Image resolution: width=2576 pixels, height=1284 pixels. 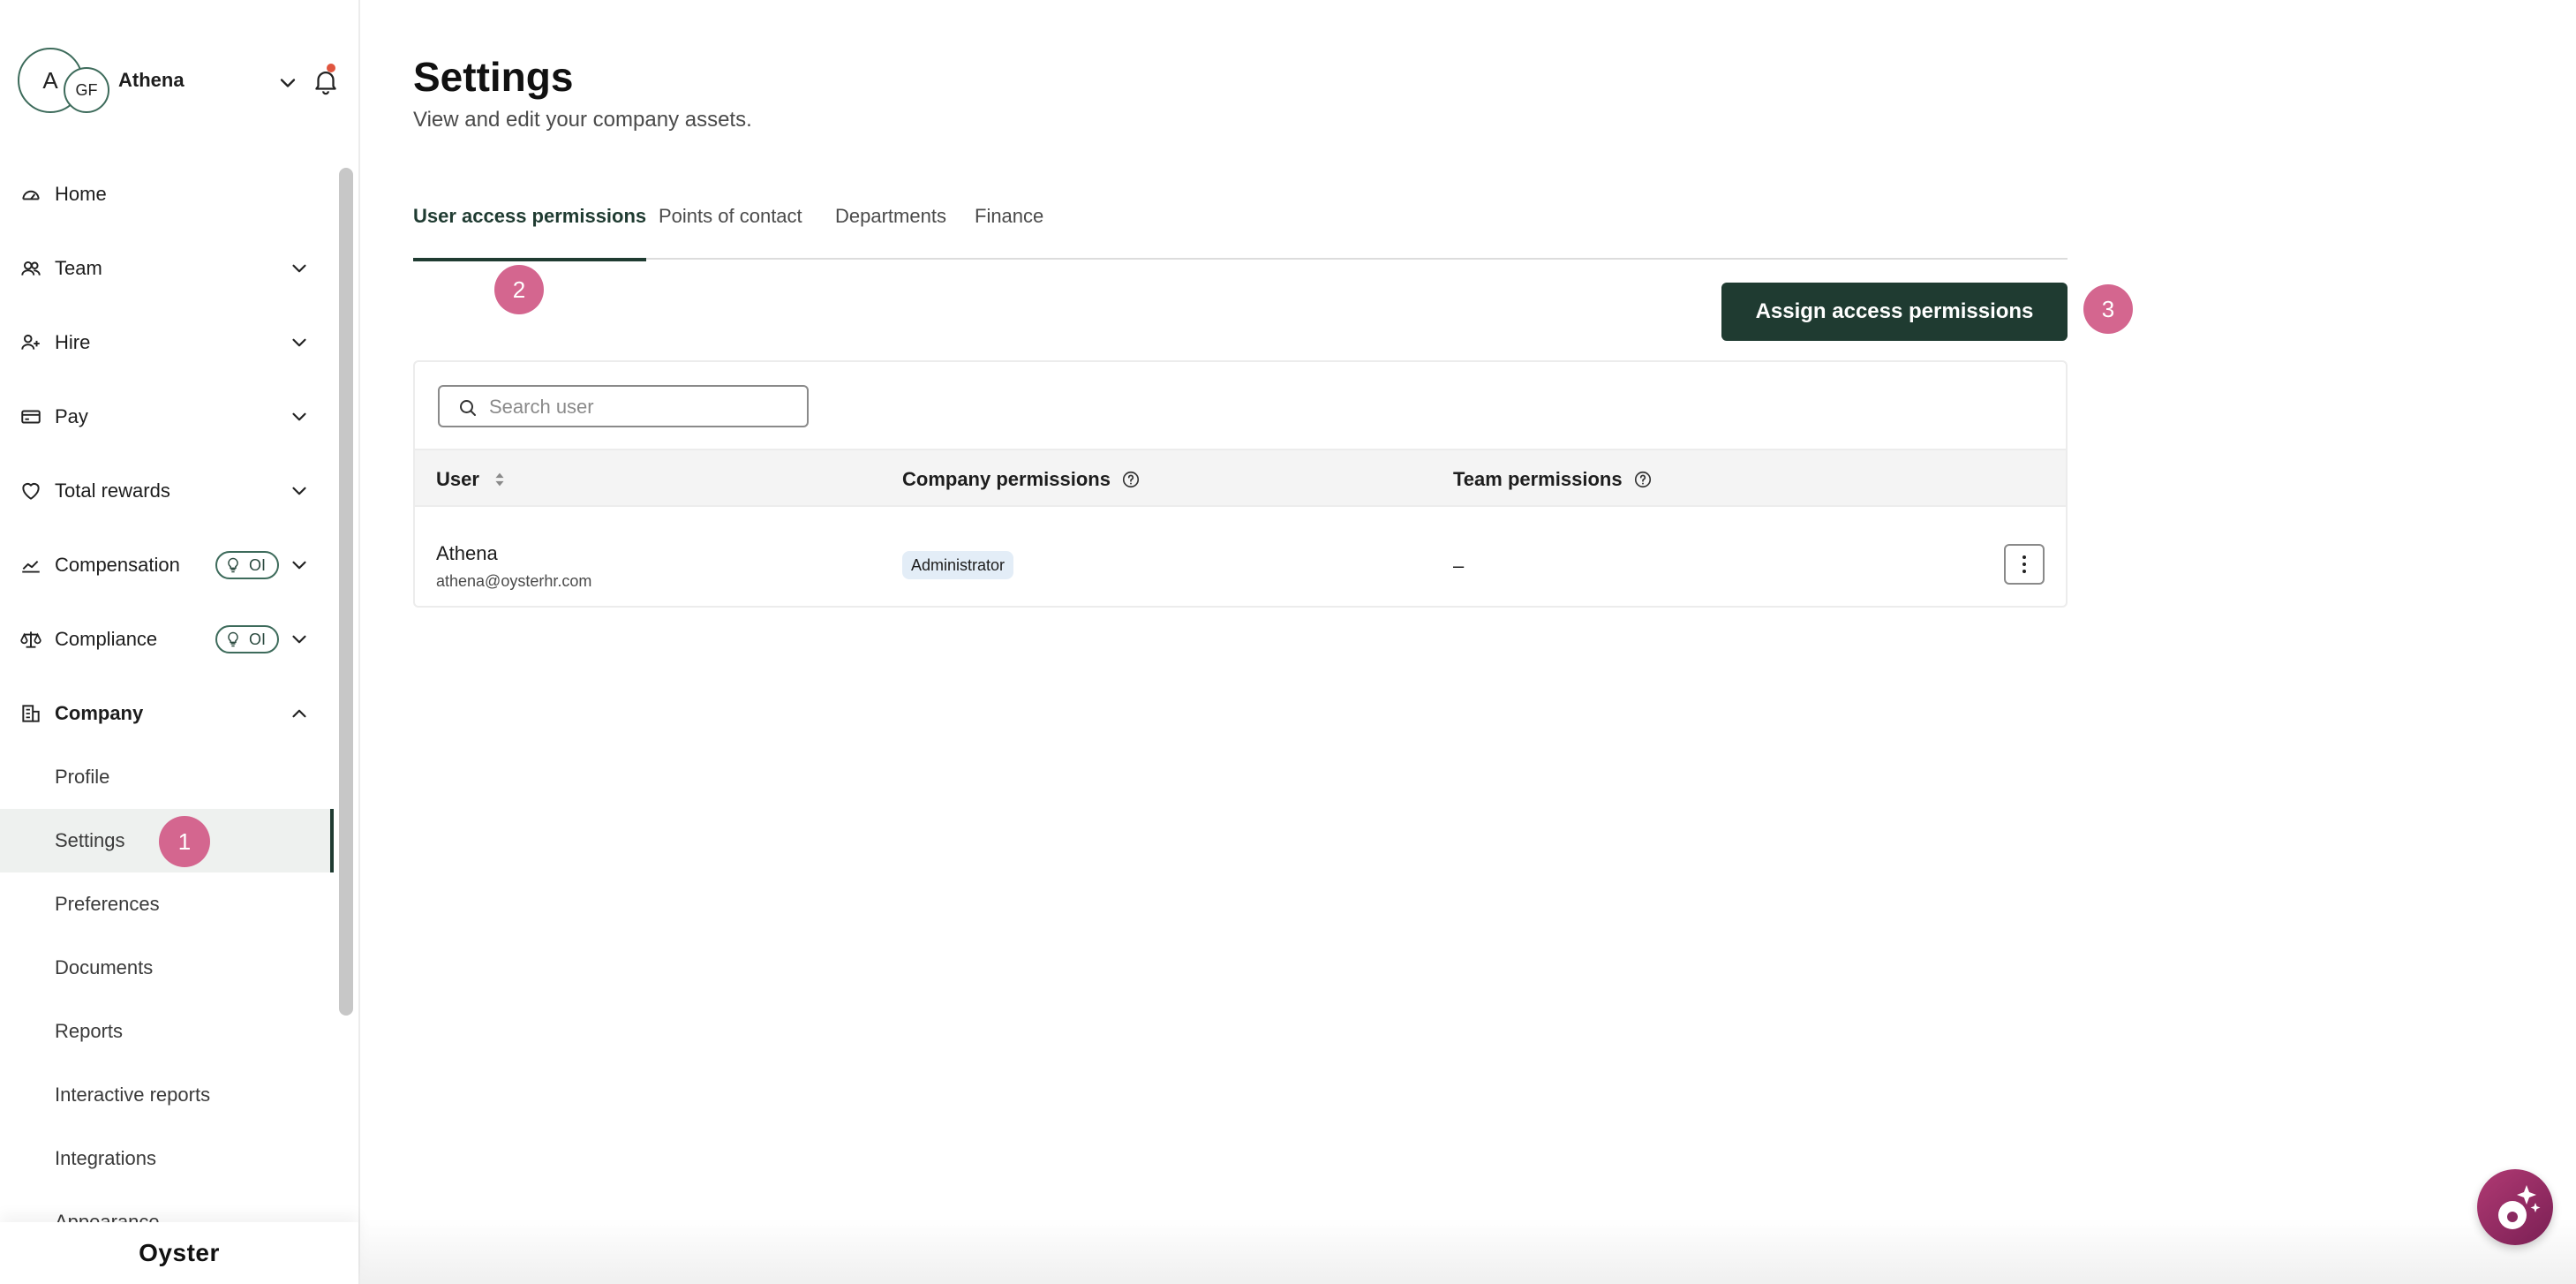 What do you see at coordinates (106, 1158) in the screenshot?
I see `sidebar-item-label: Integrations` at bounding box center [106, 1158].